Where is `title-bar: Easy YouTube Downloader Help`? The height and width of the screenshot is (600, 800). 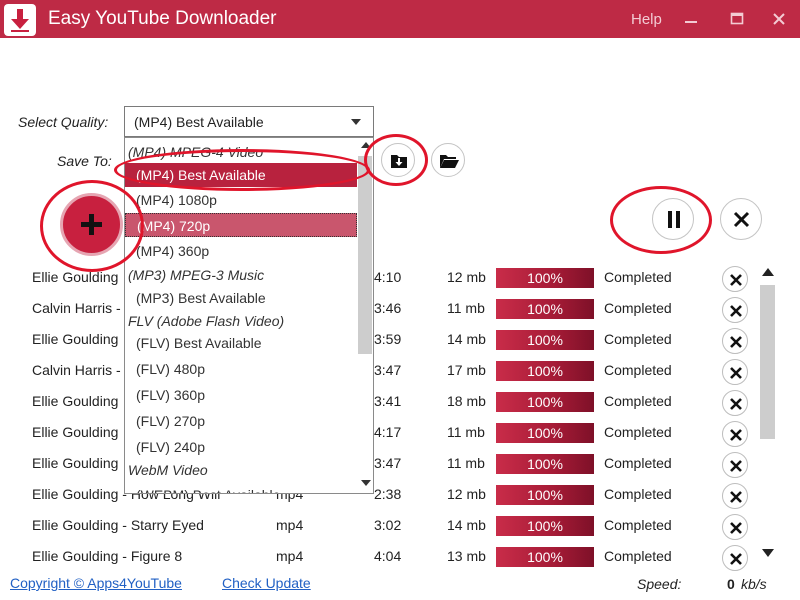
title-bar: Easy YouTube Downloader Help is located at coordinates (400, 19).